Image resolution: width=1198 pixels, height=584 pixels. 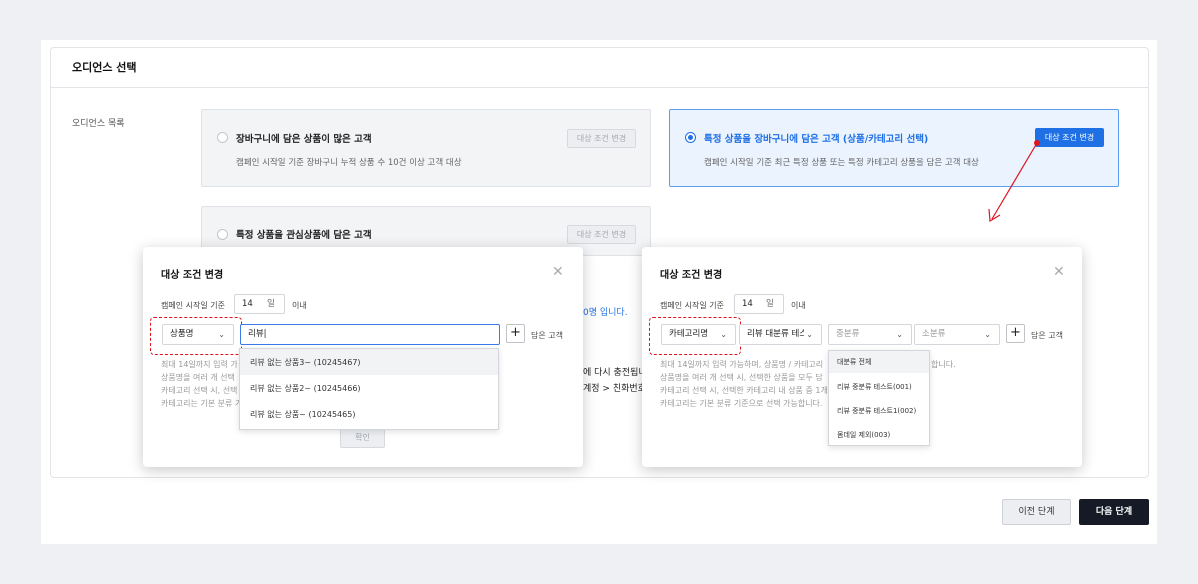 What do you see at coordinates (874, 387) in the screenshot?
I see `dropdown-option: 리뷰 중분류 테스트(001)` at bounding box center [874, 387].